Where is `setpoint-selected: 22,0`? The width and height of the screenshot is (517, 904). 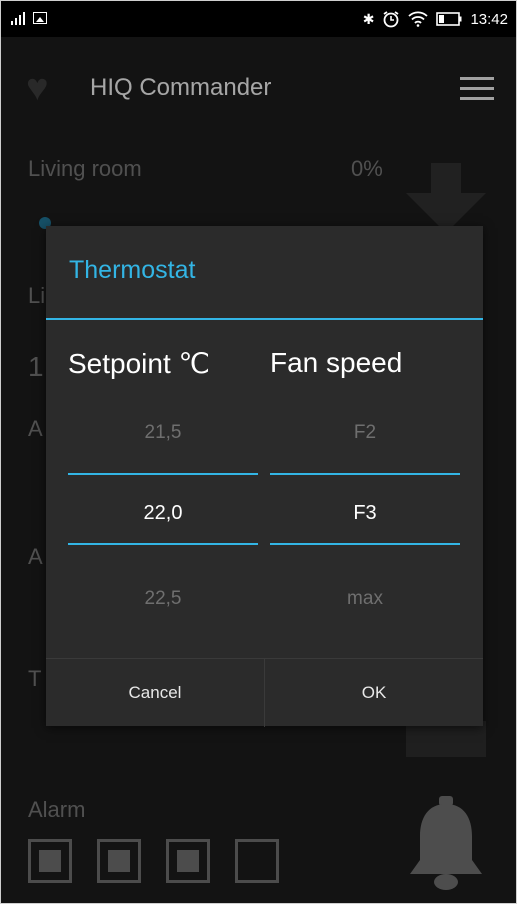 setpoint-selected: 22,0 is located at coordinates (163, 513).